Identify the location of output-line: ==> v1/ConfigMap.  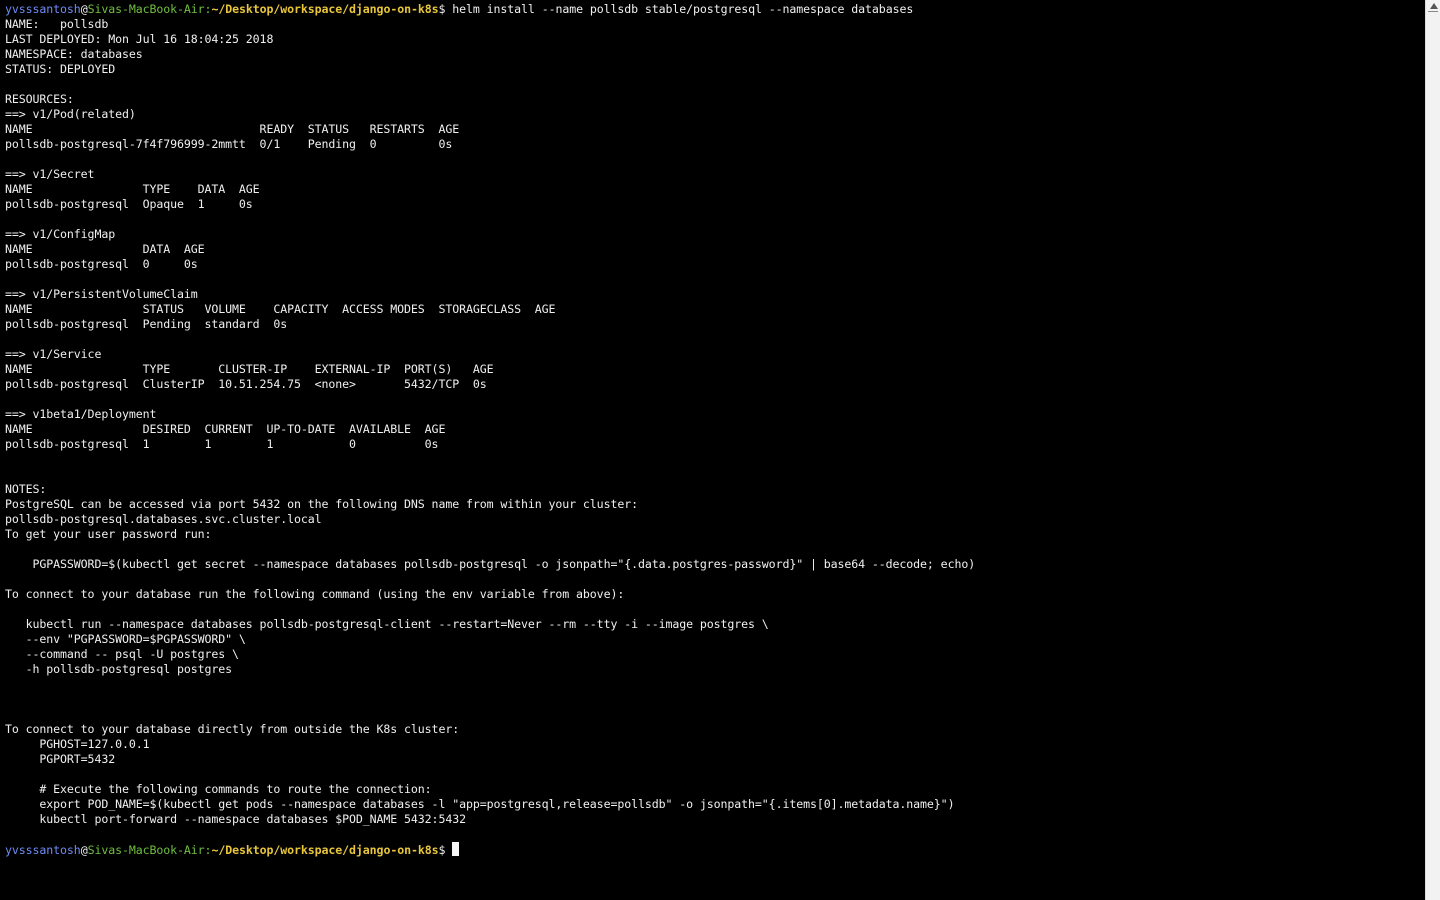
(60, 234).